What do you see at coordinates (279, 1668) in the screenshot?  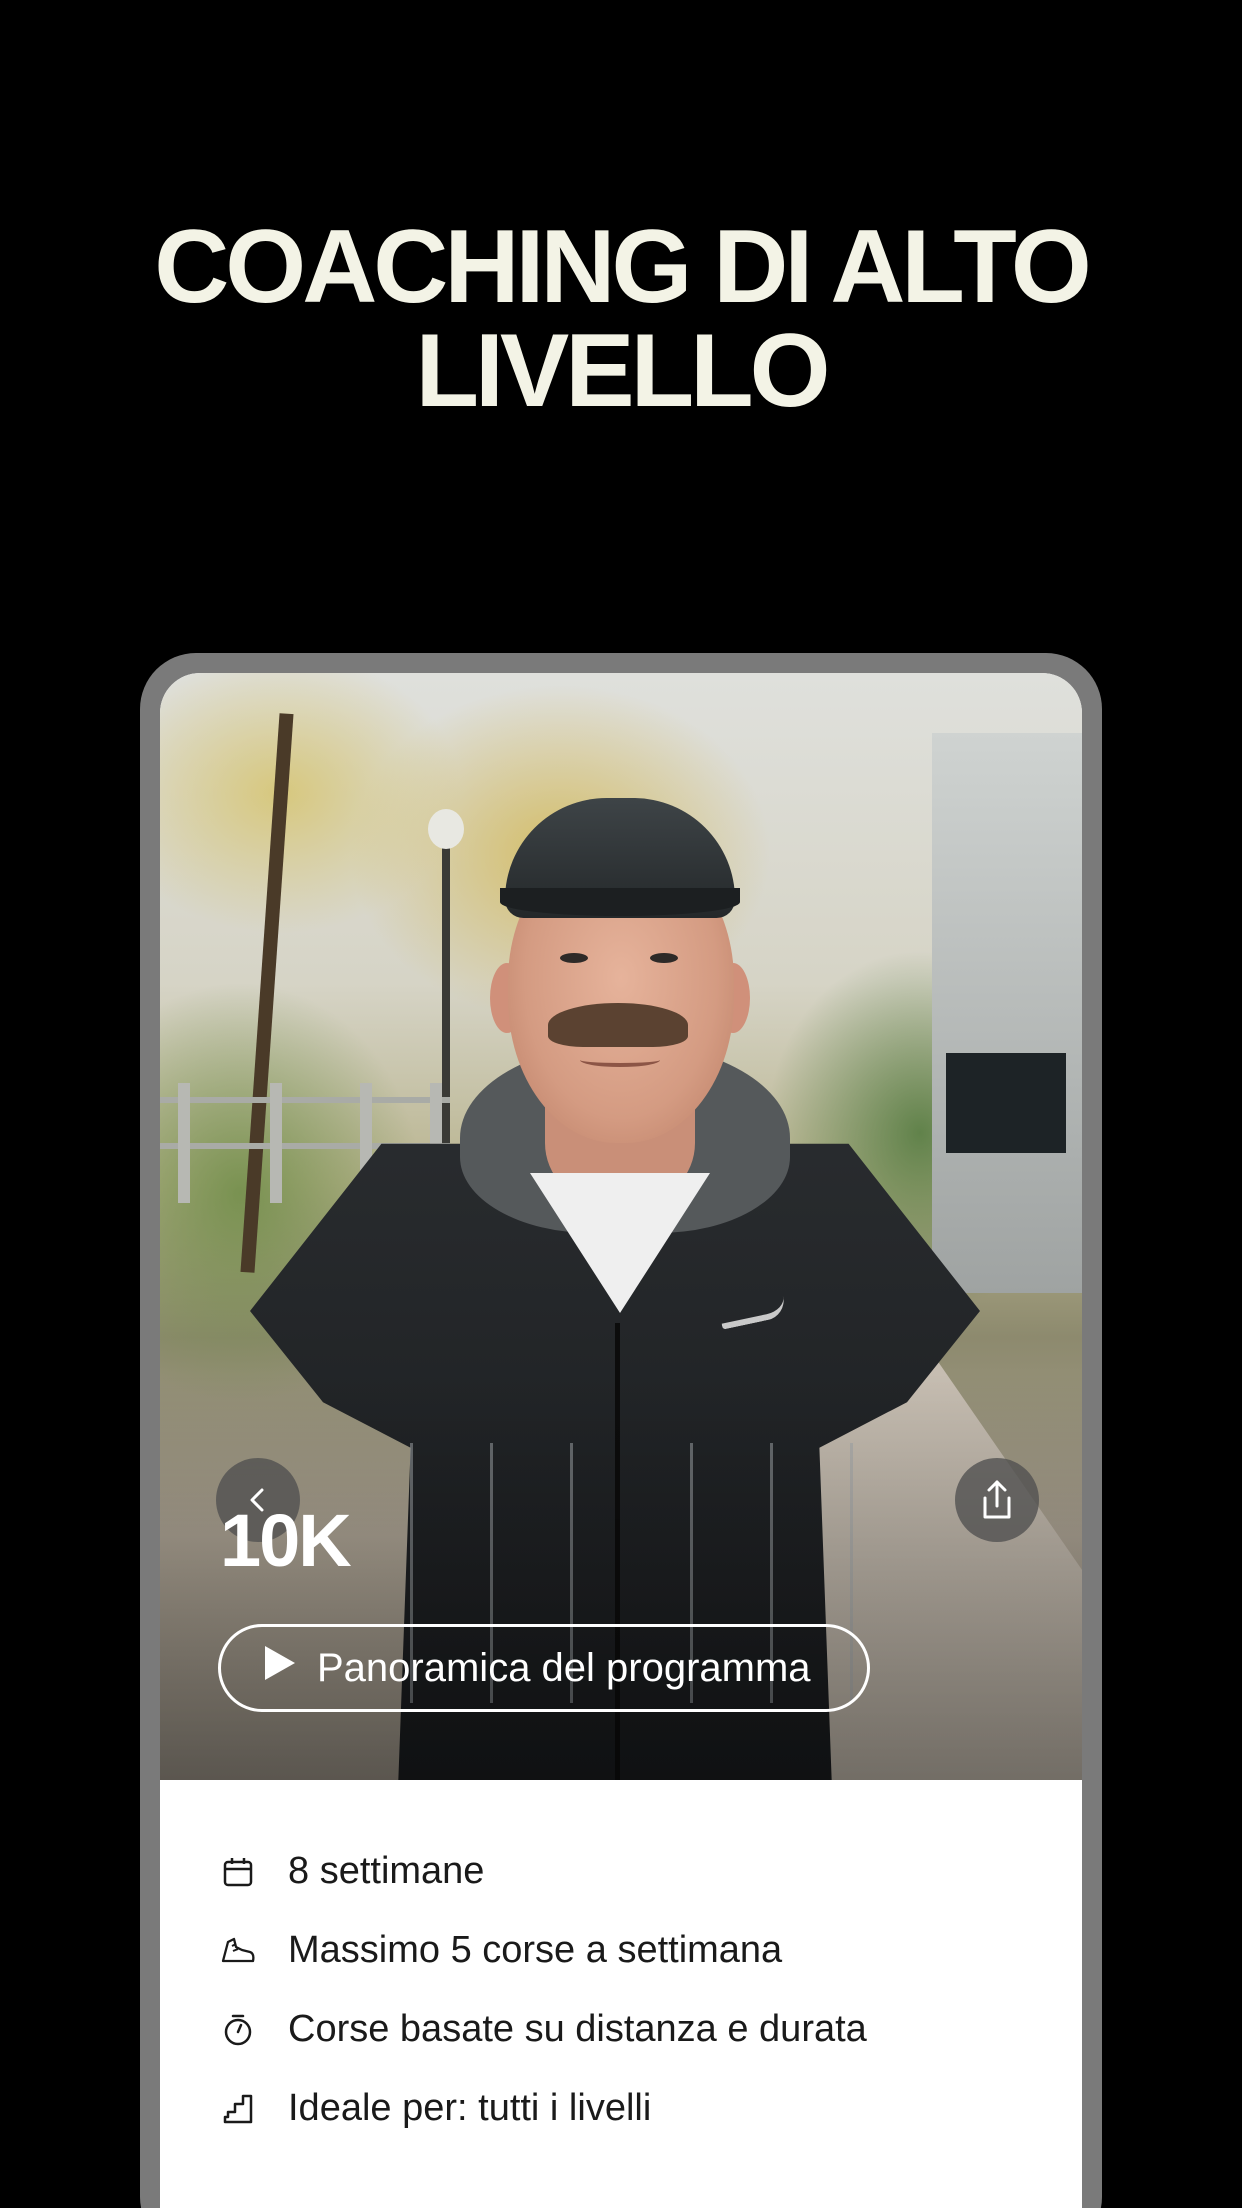 I see `play-icon` at bounding box center [279, 1668].